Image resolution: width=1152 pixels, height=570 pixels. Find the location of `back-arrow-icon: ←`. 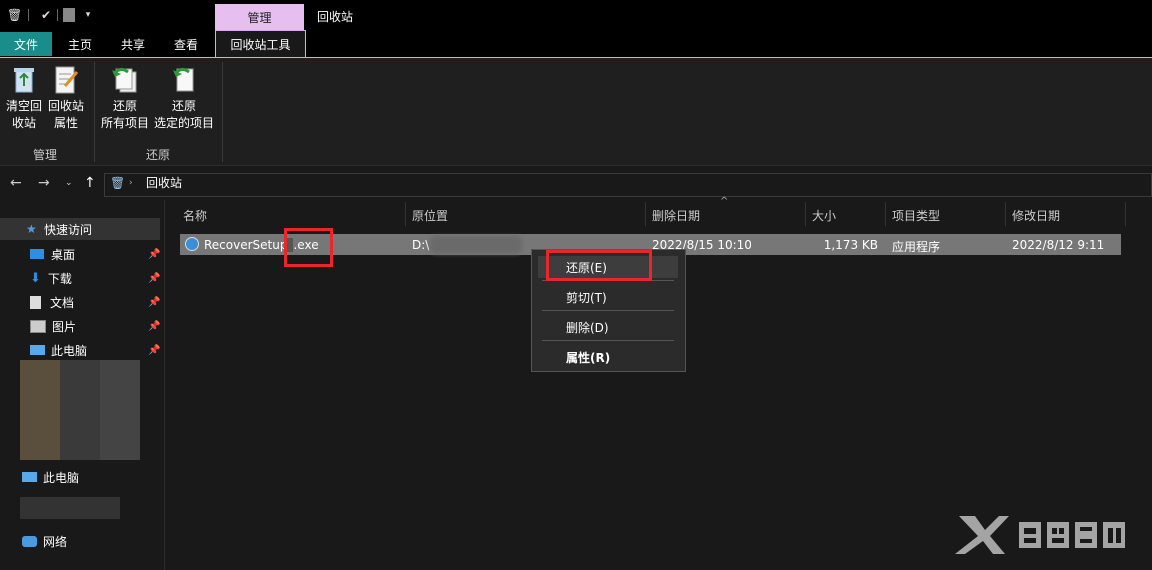

back-arrow-icon: ← is located at coordinates (16, 183).